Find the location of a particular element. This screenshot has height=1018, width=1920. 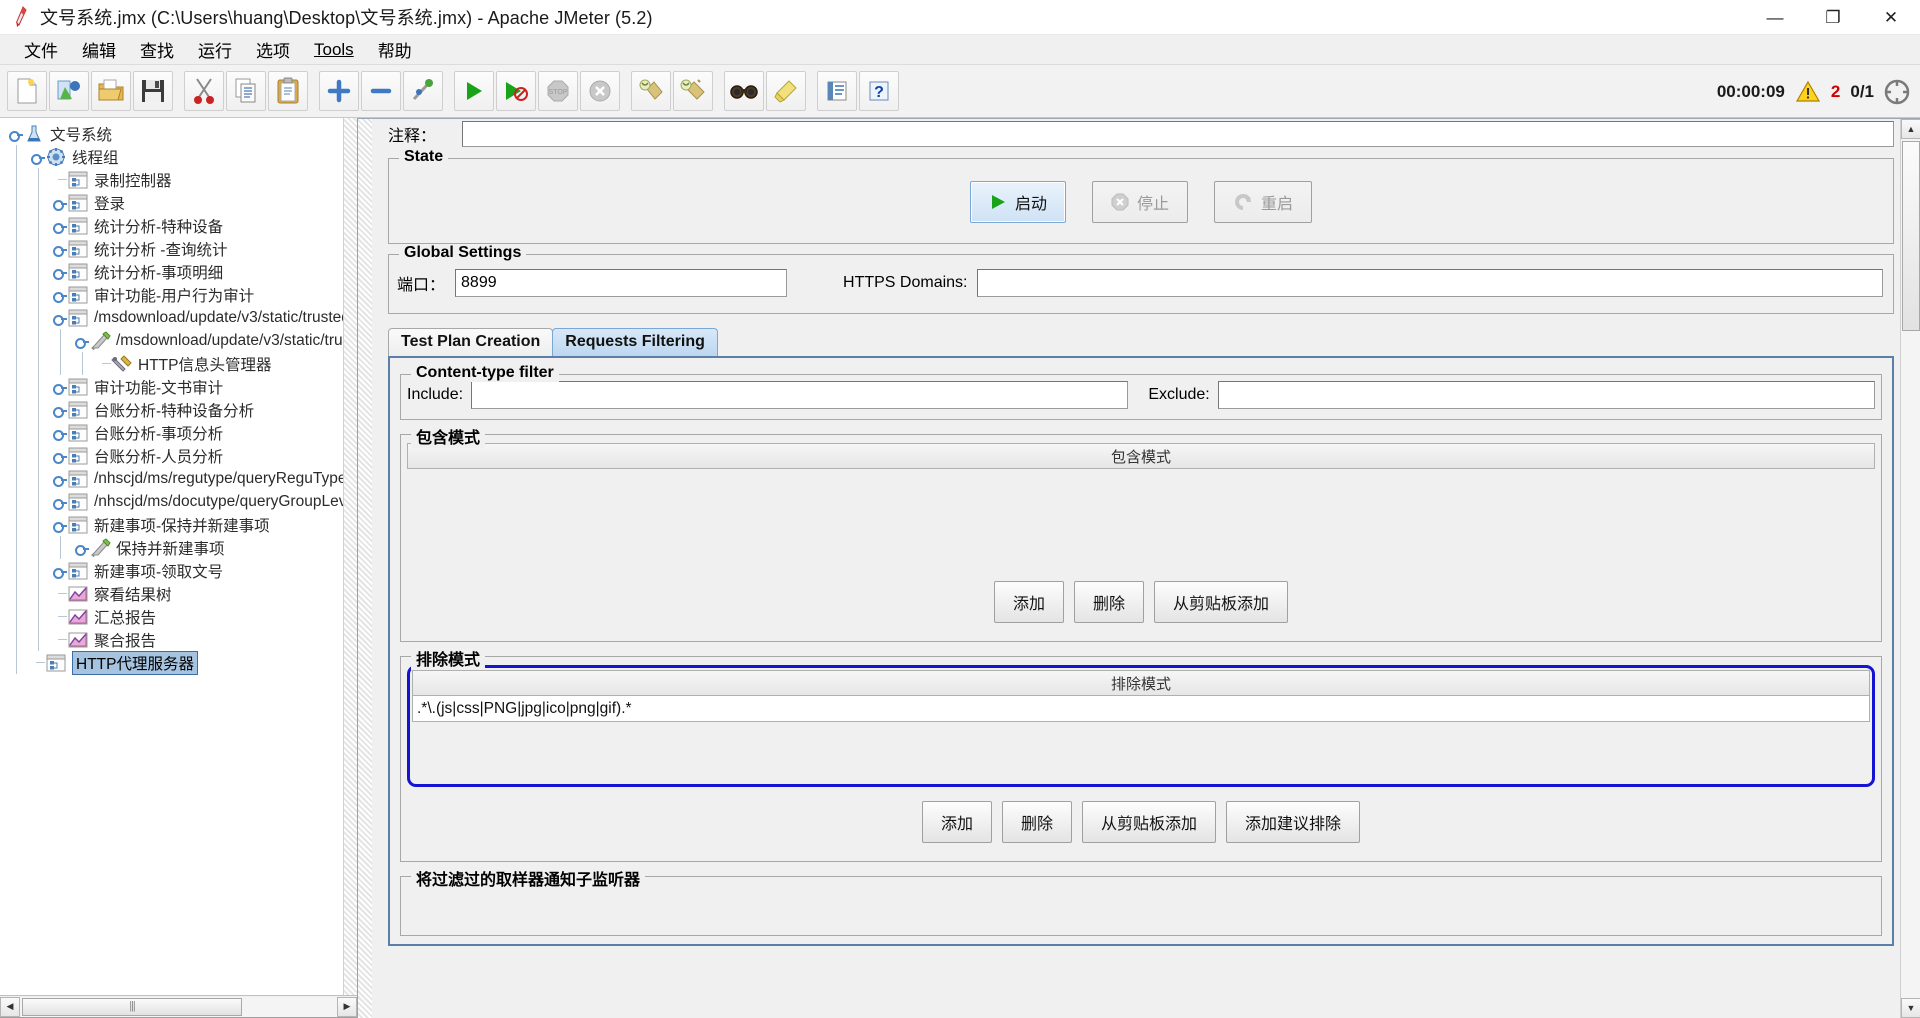

scroll-down-arrow-icon: ▼ is located at coordinates (1910, 1008).